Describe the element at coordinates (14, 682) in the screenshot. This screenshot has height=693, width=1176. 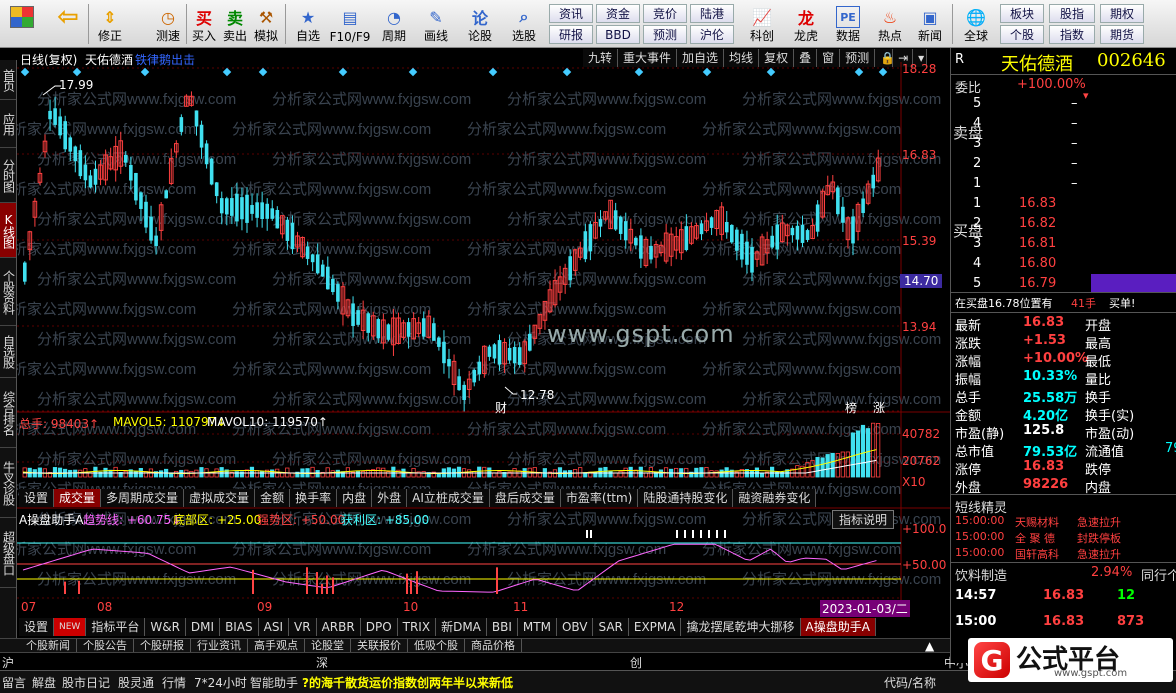
I see `status-message: 留言` at that location.